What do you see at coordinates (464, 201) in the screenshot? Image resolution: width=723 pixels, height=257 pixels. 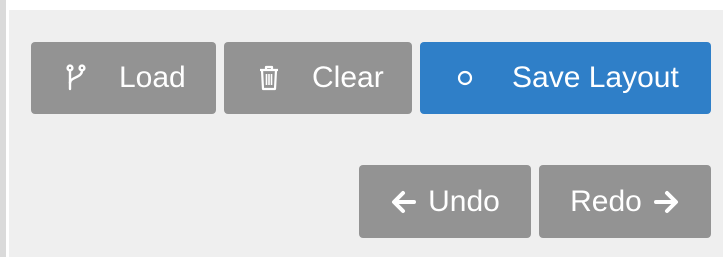 I see `undo-label: Undo` at bounding box center [464, 201].